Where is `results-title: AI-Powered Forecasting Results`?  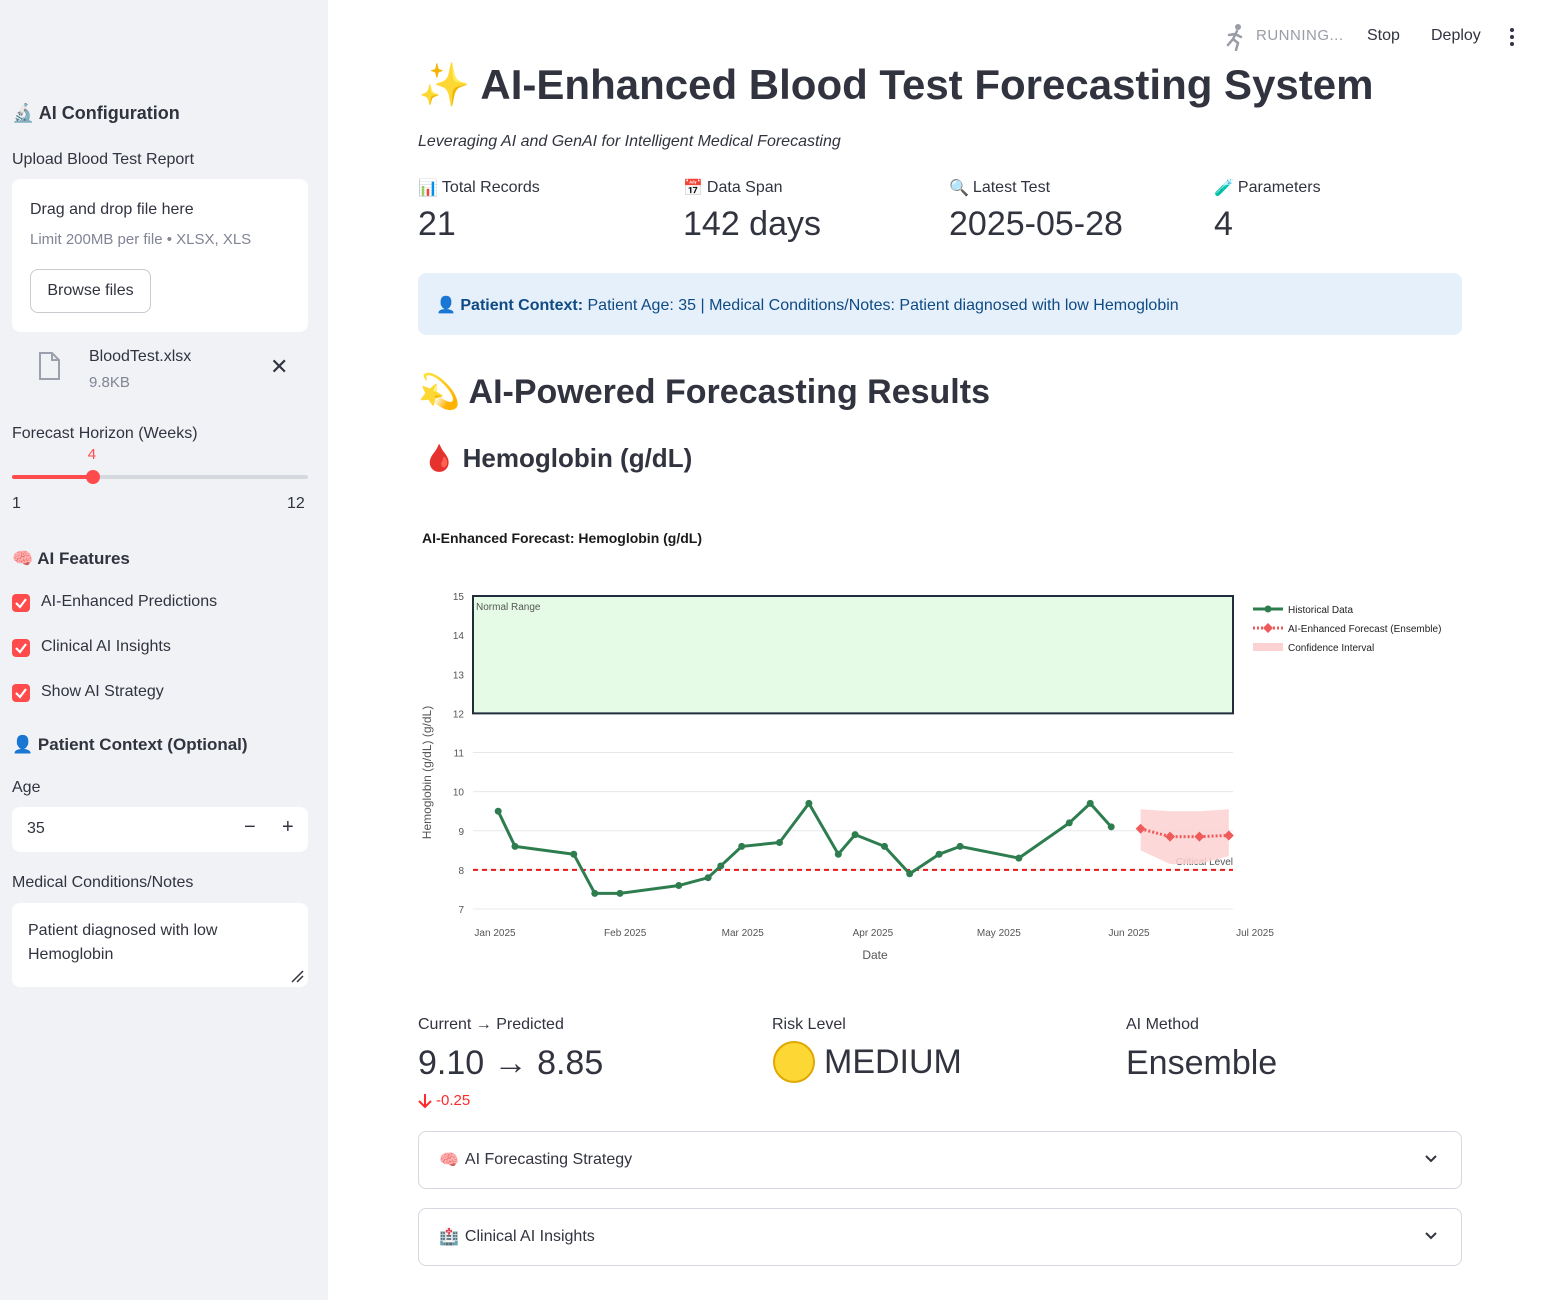
results-title: AI-Powered Forecasting Results is located at coordinates (729, 392).